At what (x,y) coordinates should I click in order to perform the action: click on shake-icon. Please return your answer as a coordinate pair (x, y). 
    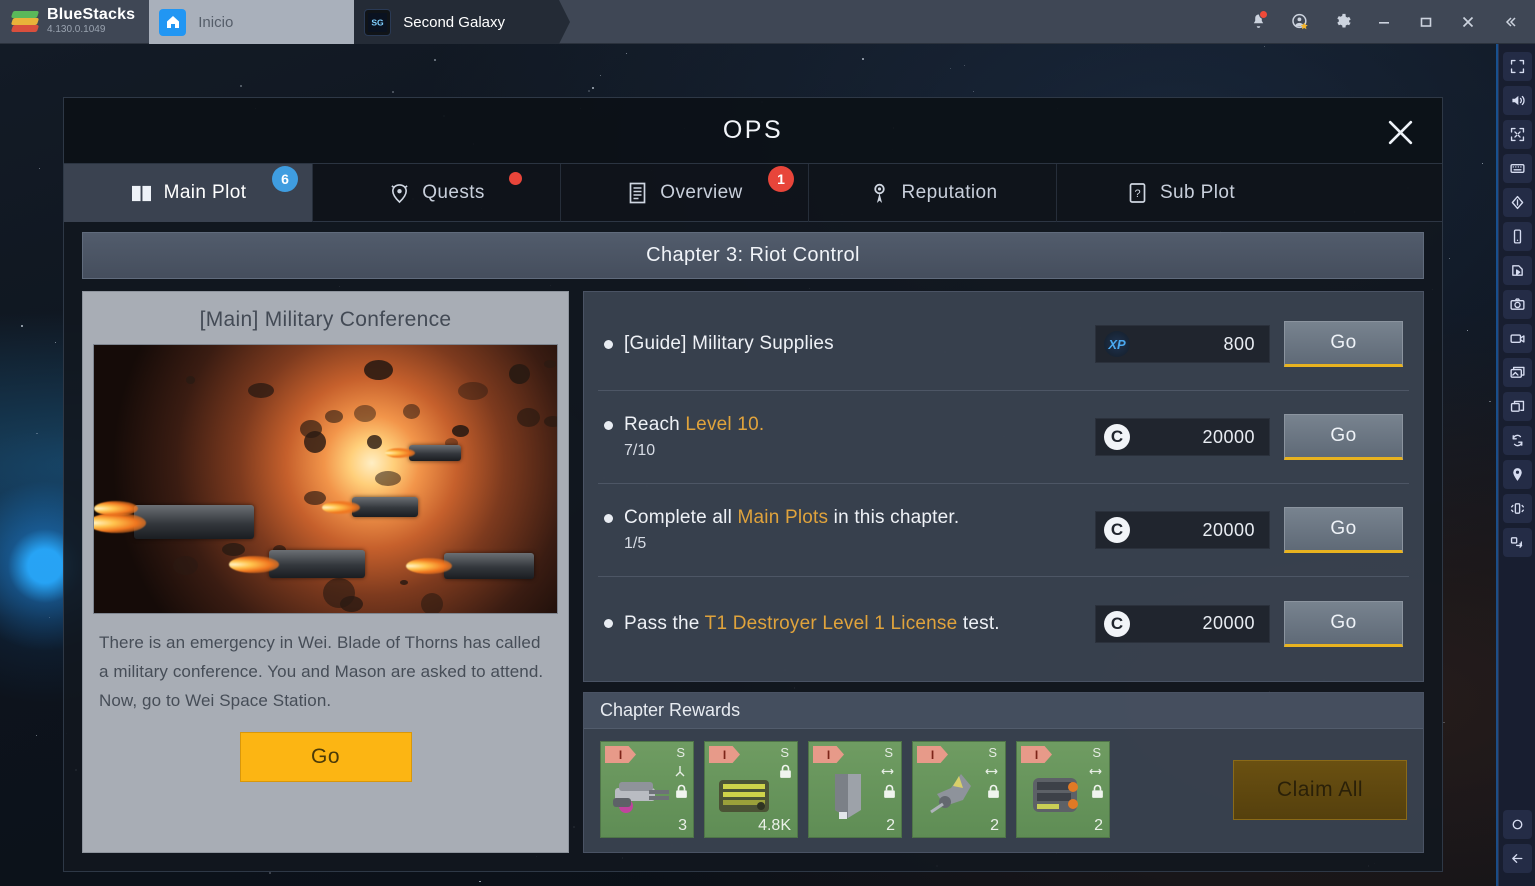
    Looking at the image, I should click on (1517, 508).